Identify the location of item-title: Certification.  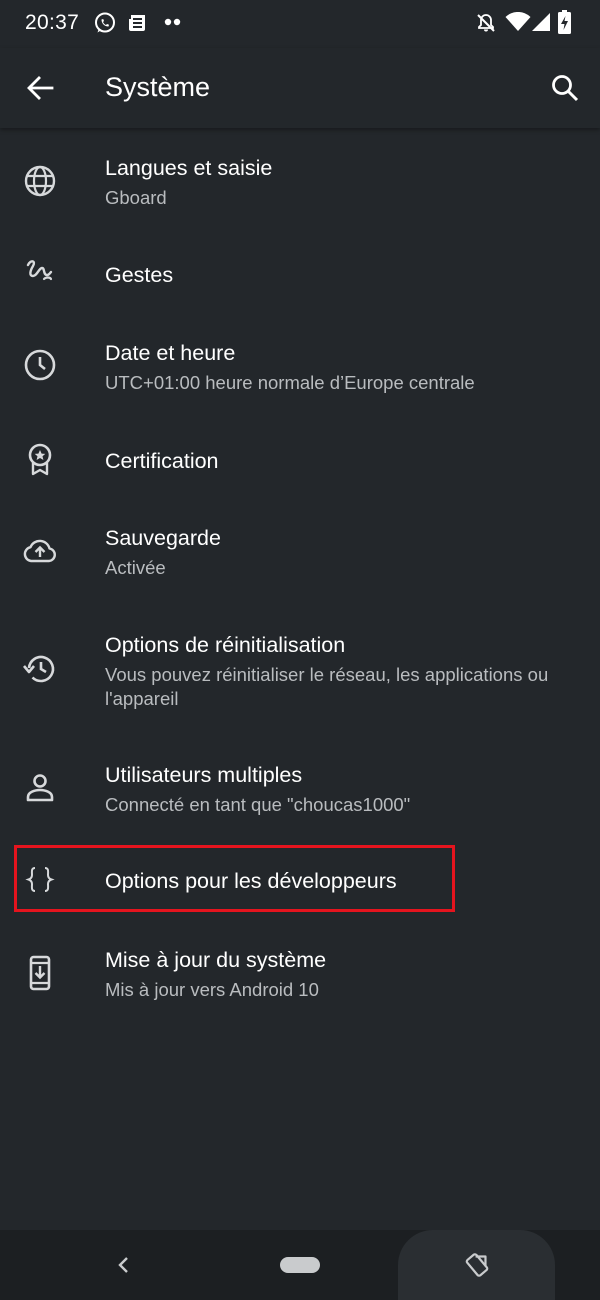
(162, 461).